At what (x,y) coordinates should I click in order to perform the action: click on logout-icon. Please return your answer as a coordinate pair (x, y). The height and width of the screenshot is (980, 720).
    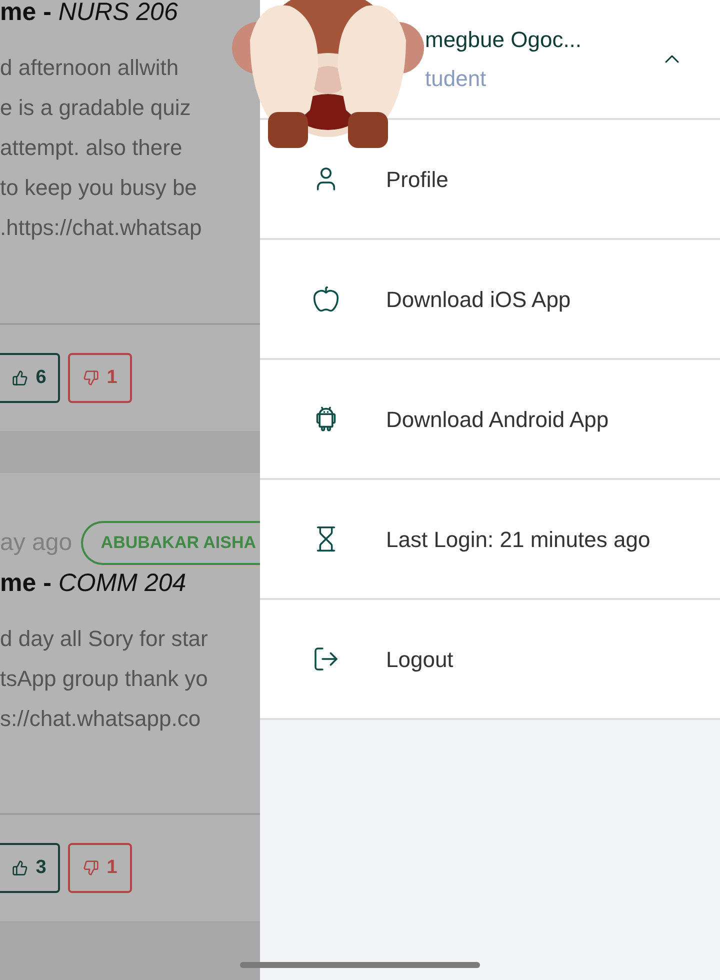
    Looking at the image, I should click on (326, 659).